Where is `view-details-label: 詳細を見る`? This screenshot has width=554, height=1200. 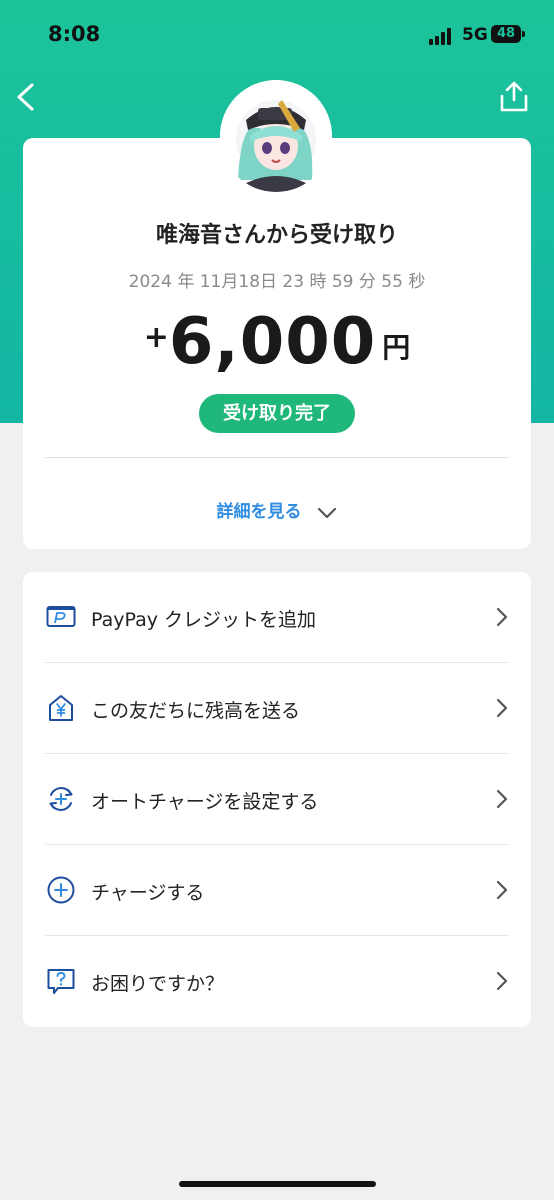
view-details-label: 詳細を見る is located at coordinates (259, 512).